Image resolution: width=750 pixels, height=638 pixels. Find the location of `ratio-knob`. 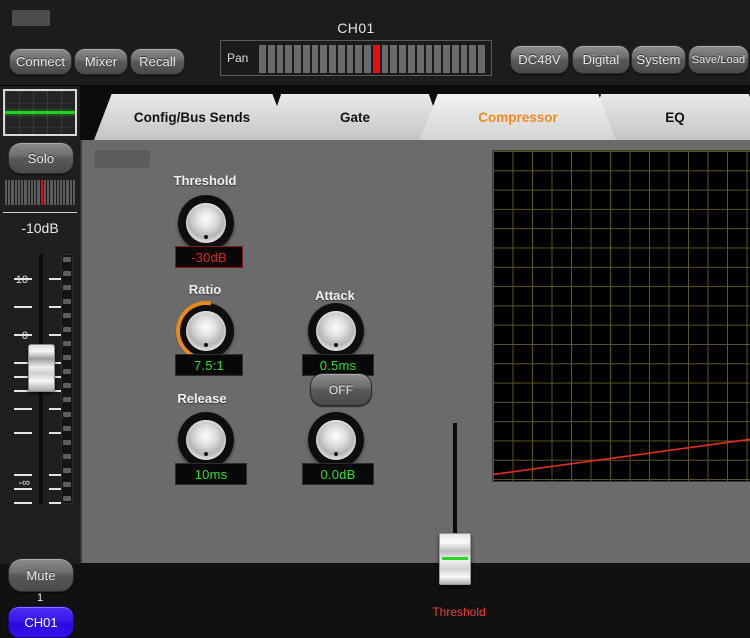

ratio-knob is located at coordinates (206, 331).